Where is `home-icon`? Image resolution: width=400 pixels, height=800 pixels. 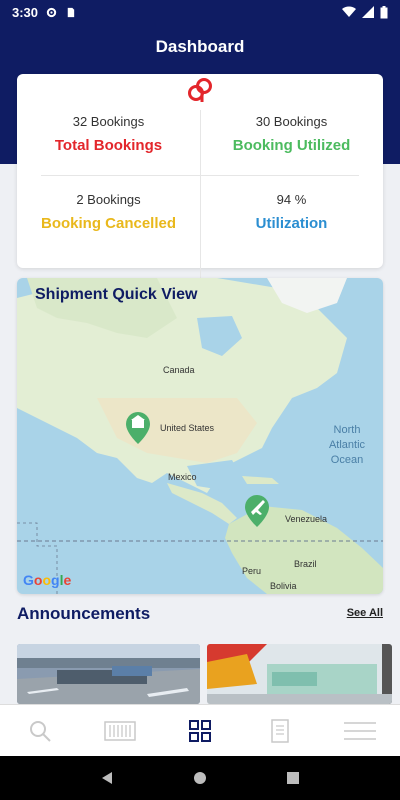 home-icon is located at coordinates (200, 778).